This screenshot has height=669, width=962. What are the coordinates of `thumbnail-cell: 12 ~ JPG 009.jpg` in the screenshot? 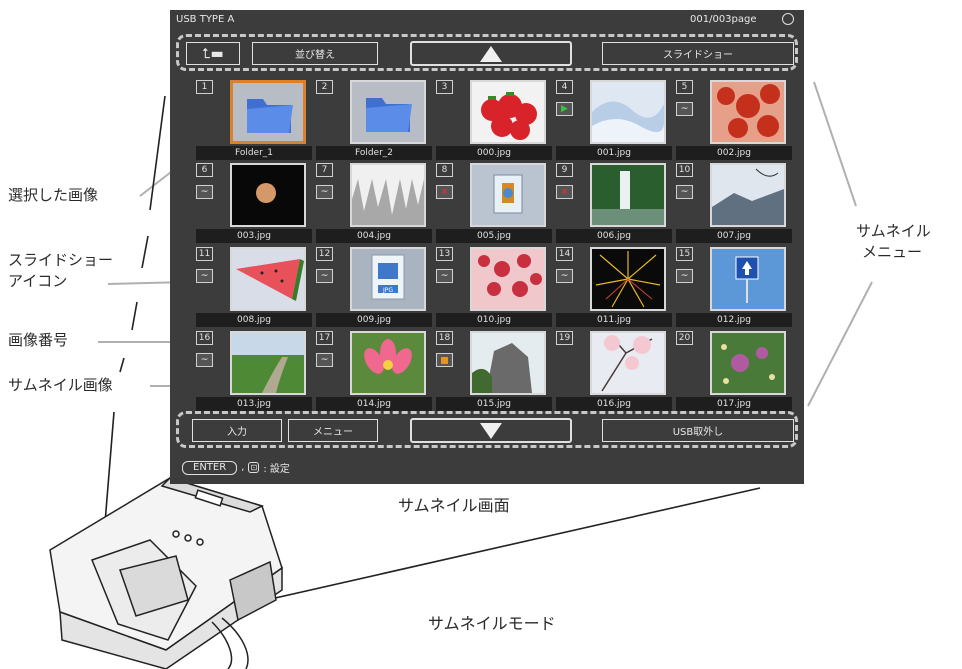 It's located at (374, 288).